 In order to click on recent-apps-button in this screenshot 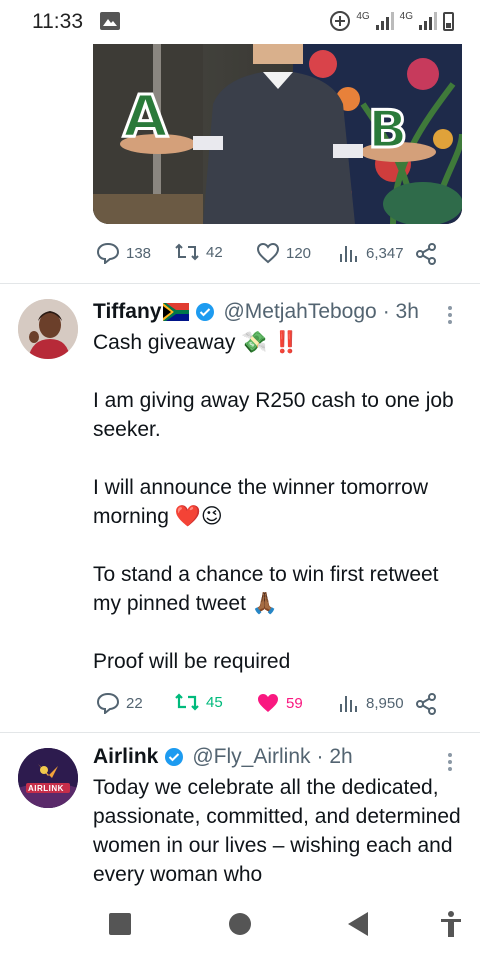, I will do `click(120, 924)`.